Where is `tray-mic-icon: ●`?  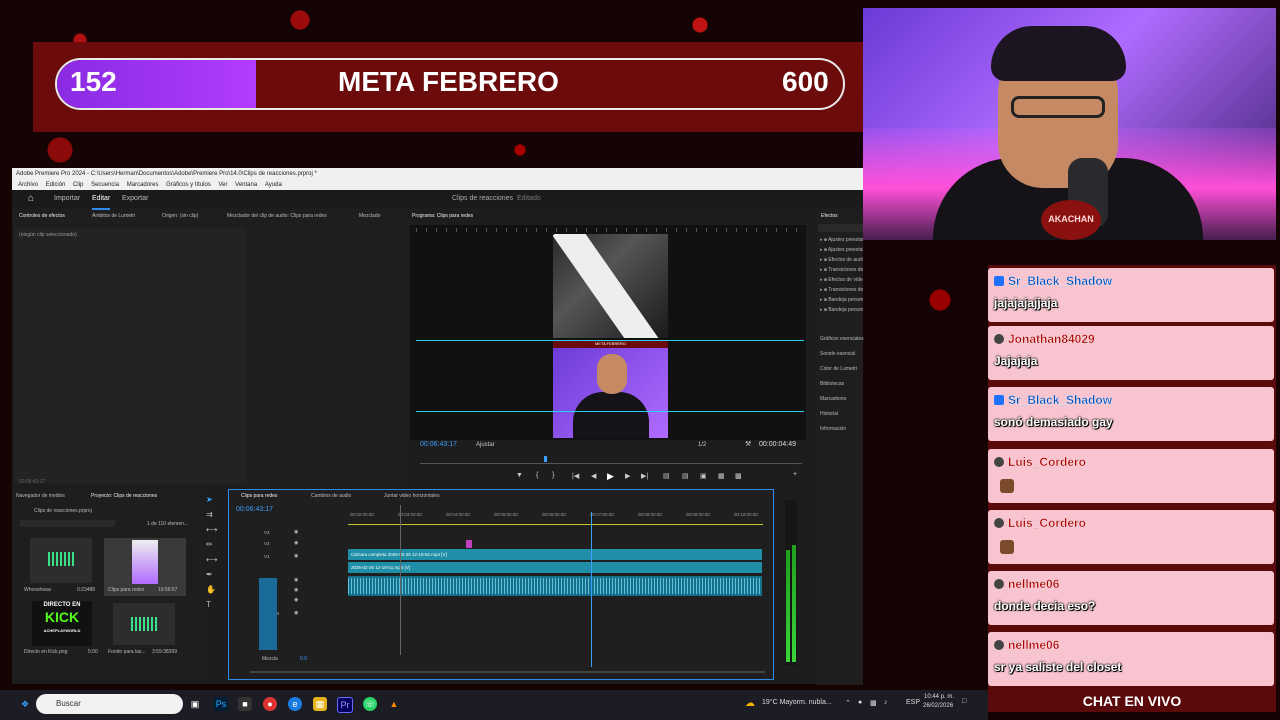
tray-mic-icon: ● is located at coordinates (860, 702).